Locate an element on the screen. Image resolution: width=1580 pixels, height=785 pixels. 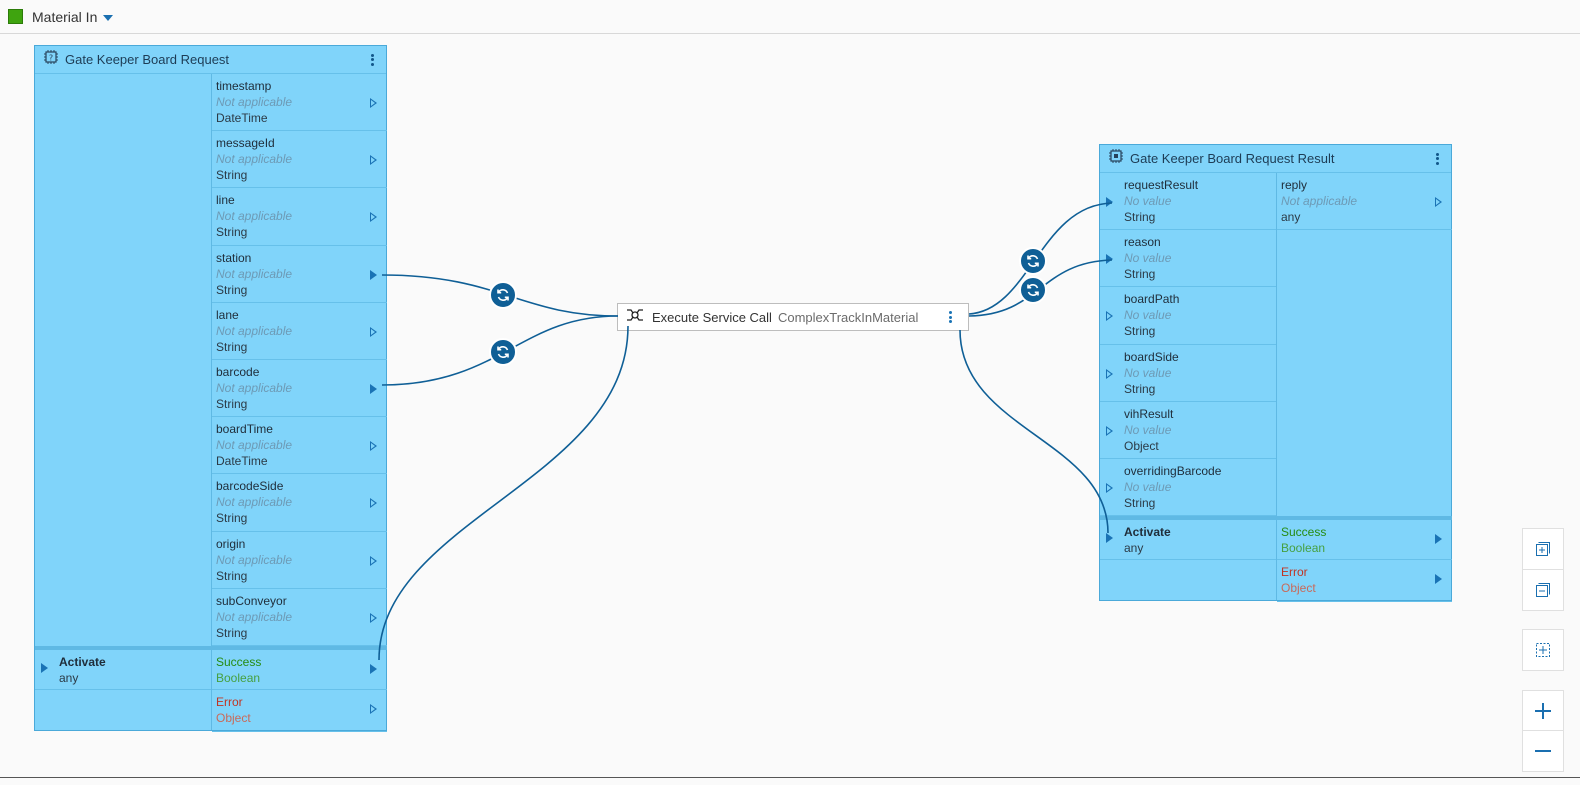
task-header: Gate Keeper Board Request Result is located at coordinates (1275, 159).